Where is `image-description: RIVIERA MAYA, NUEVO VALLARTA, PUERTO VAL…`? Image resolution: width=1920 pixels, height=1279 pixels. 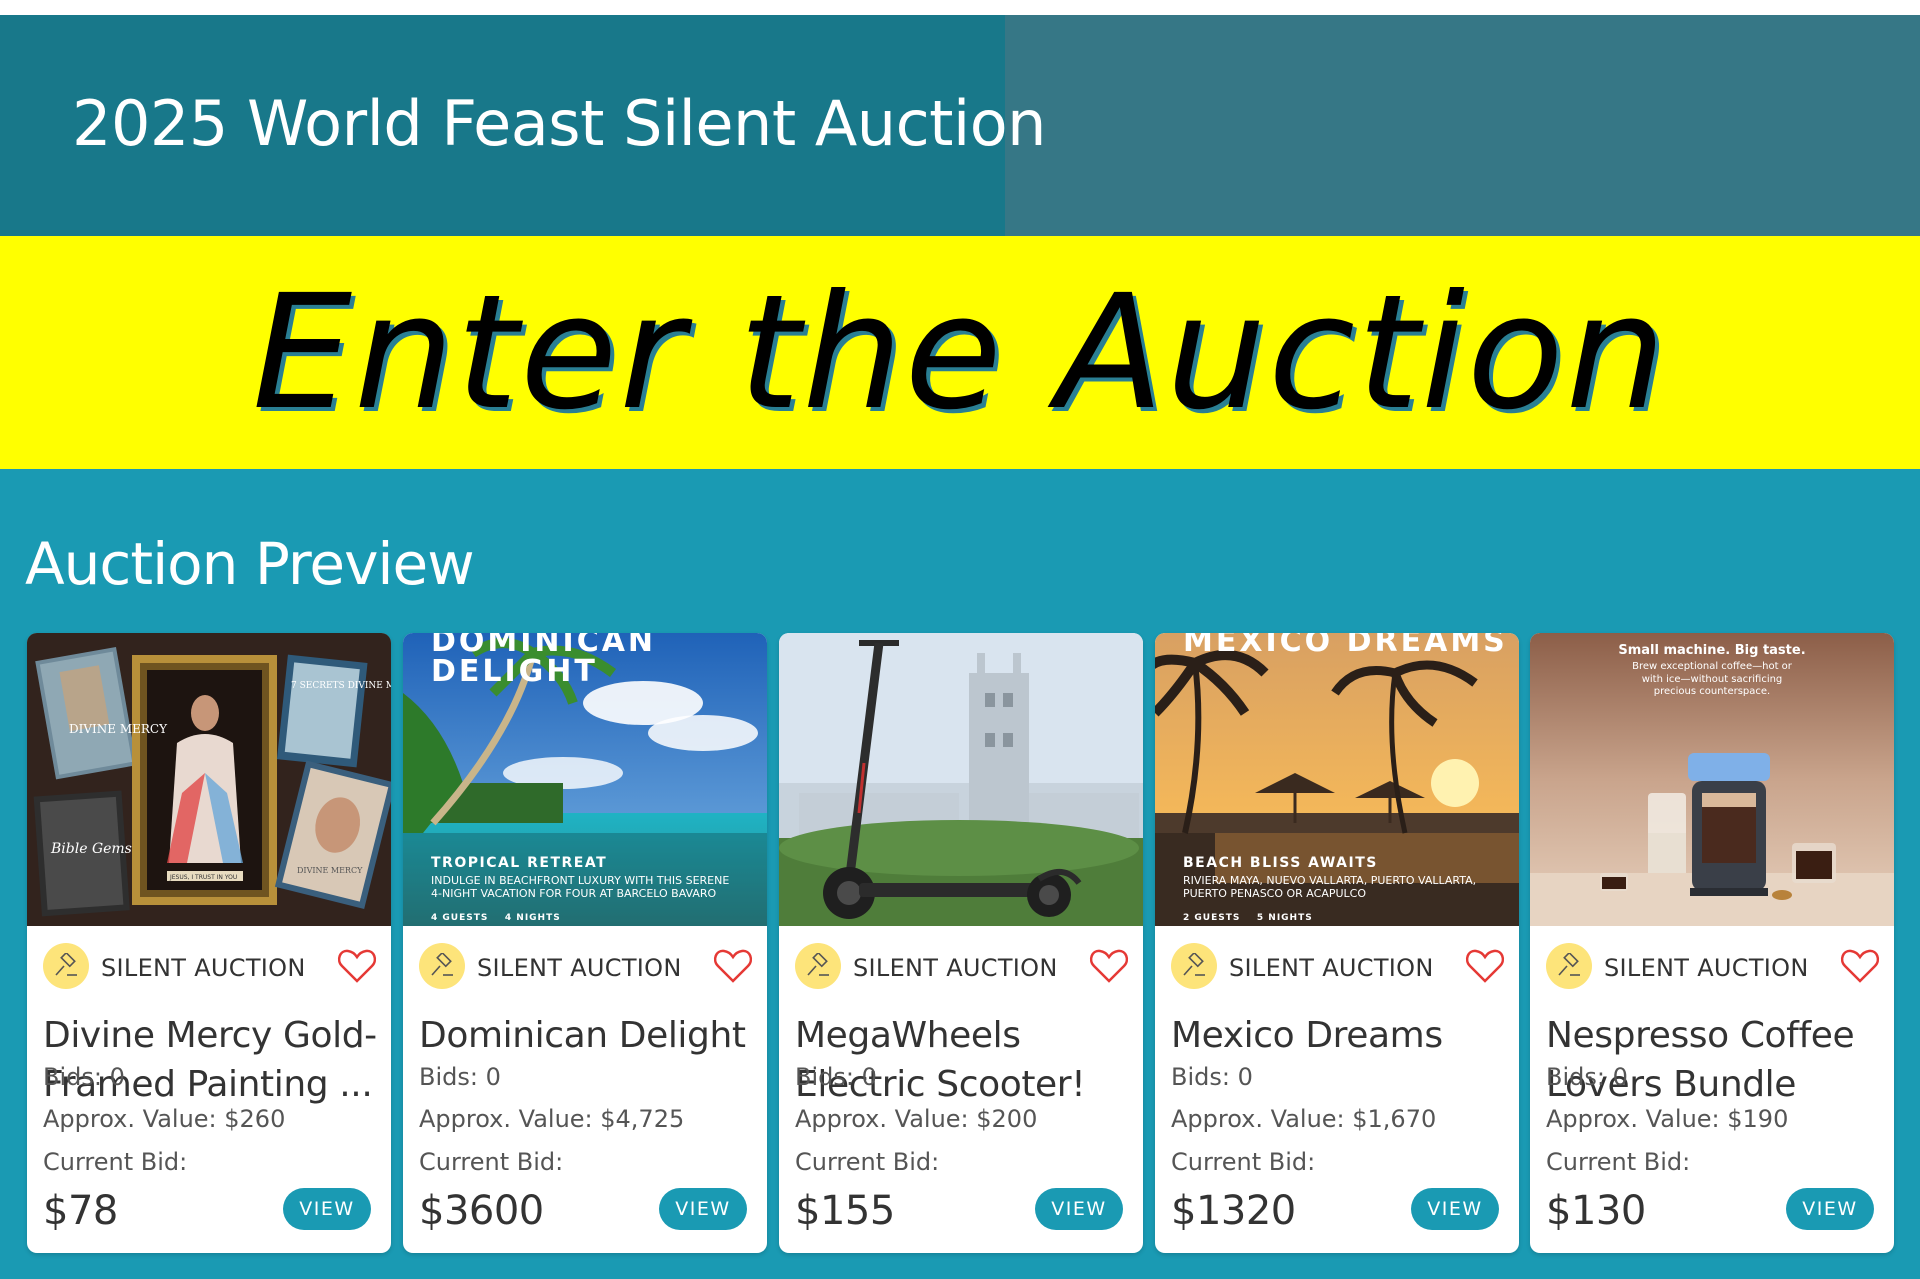 image-description: RIVIERA MAYA, NUEVO VALLARTA, PUERTO VAL… is located at coordinates (1330, 887).